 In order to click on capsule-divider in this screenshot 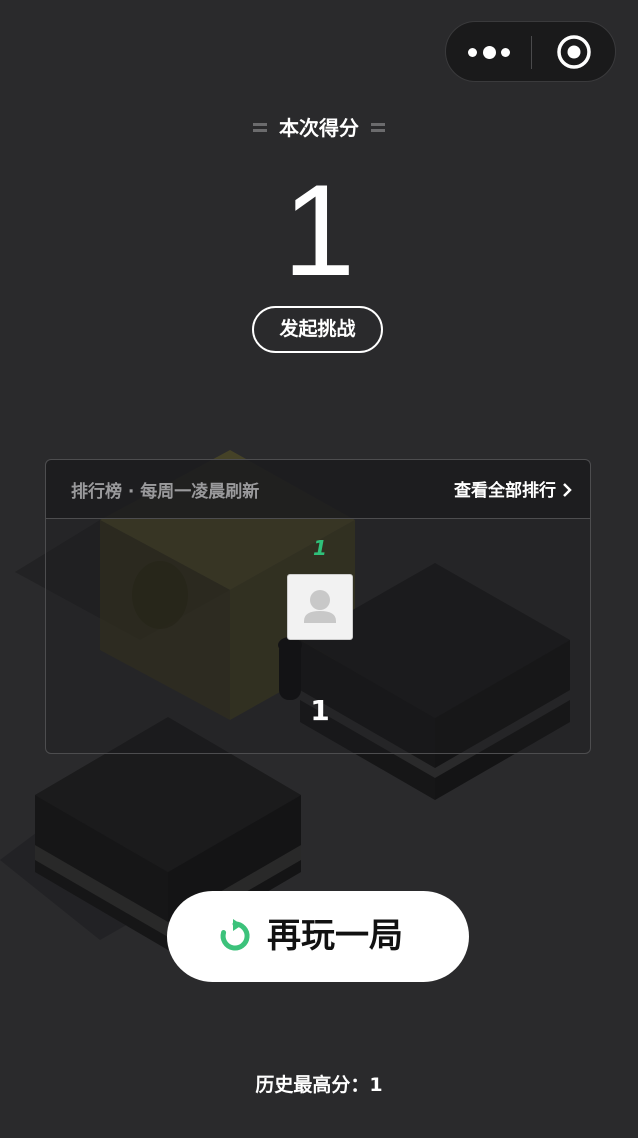, I will do `click(531, 52)`.